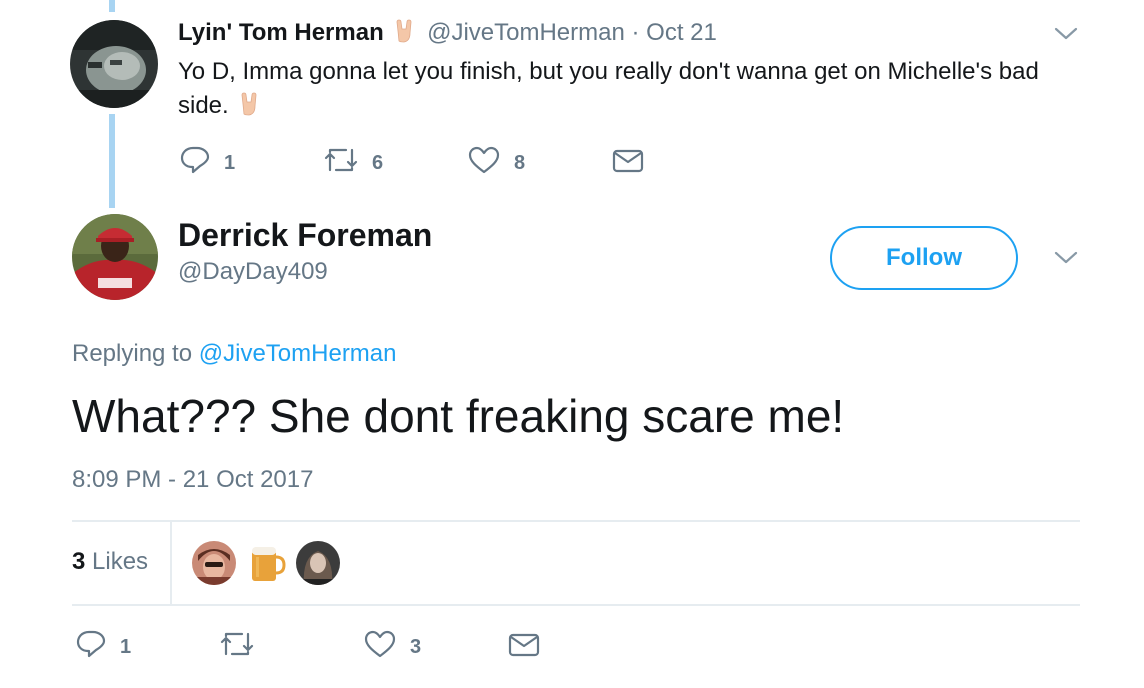  I want to click on thread-line, so click(112, 161).